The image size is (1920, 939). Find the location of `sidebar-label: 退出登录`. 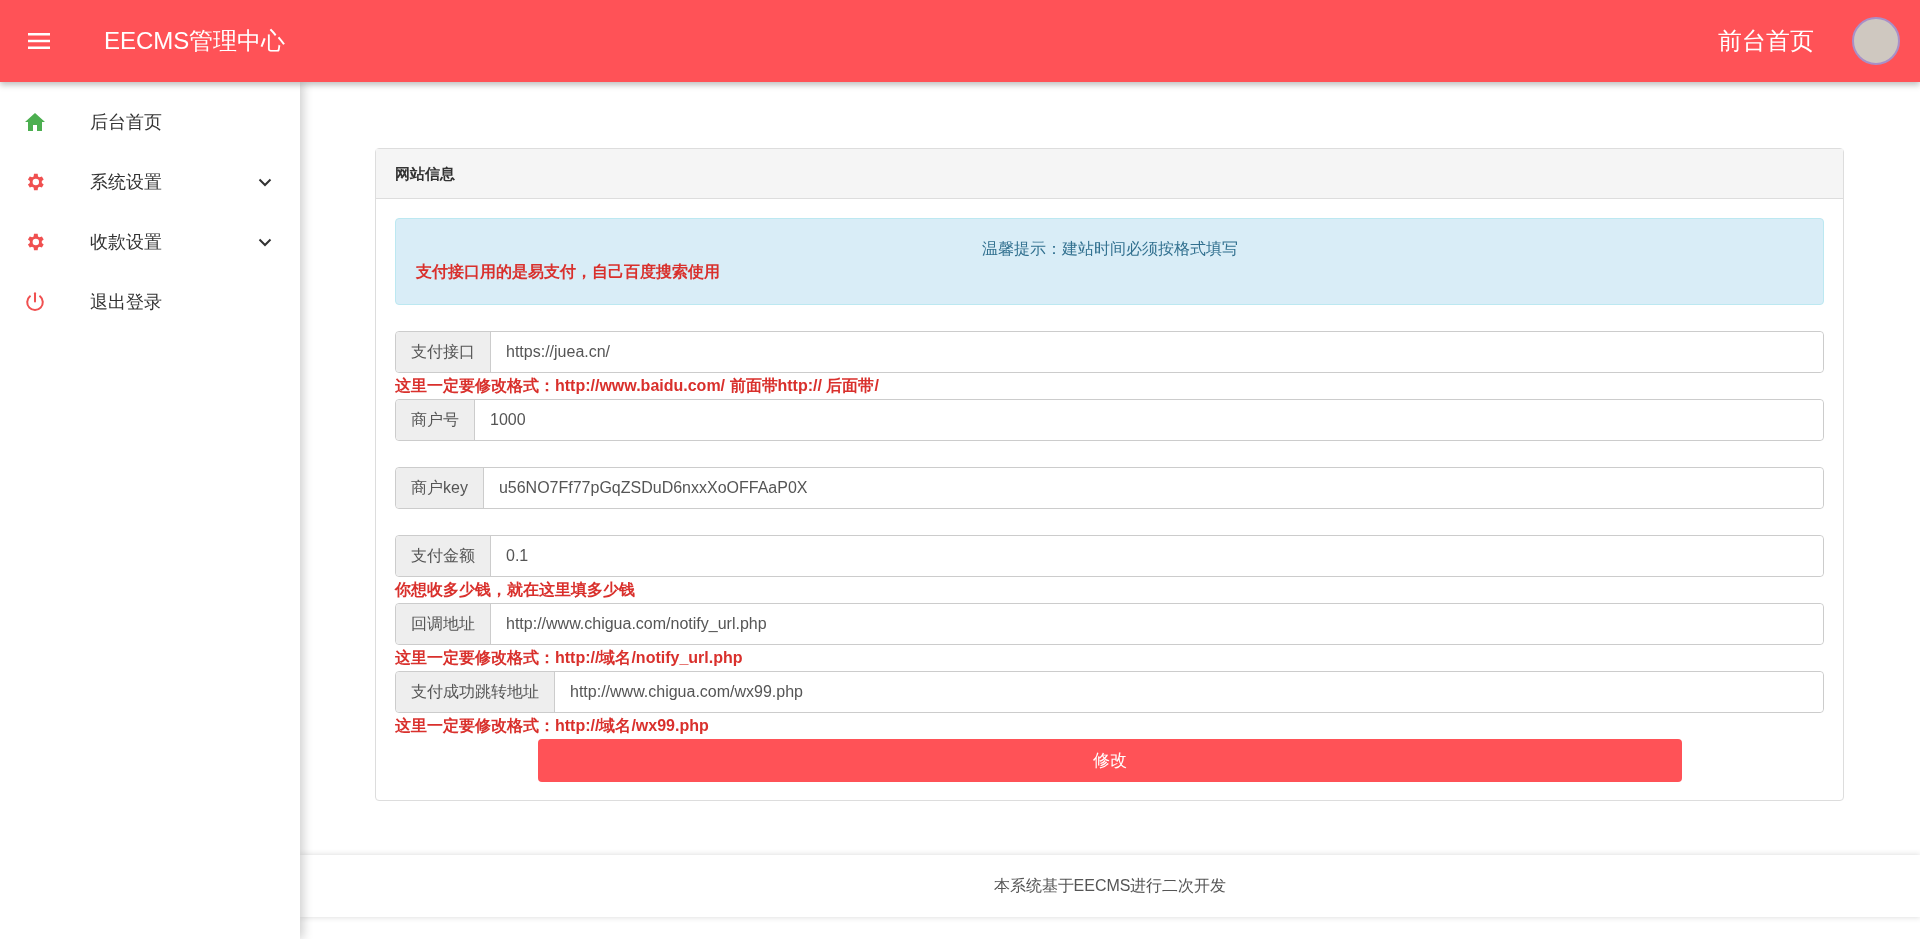

sidebar-label: 退出登录 is located at coordinates (126, 302).